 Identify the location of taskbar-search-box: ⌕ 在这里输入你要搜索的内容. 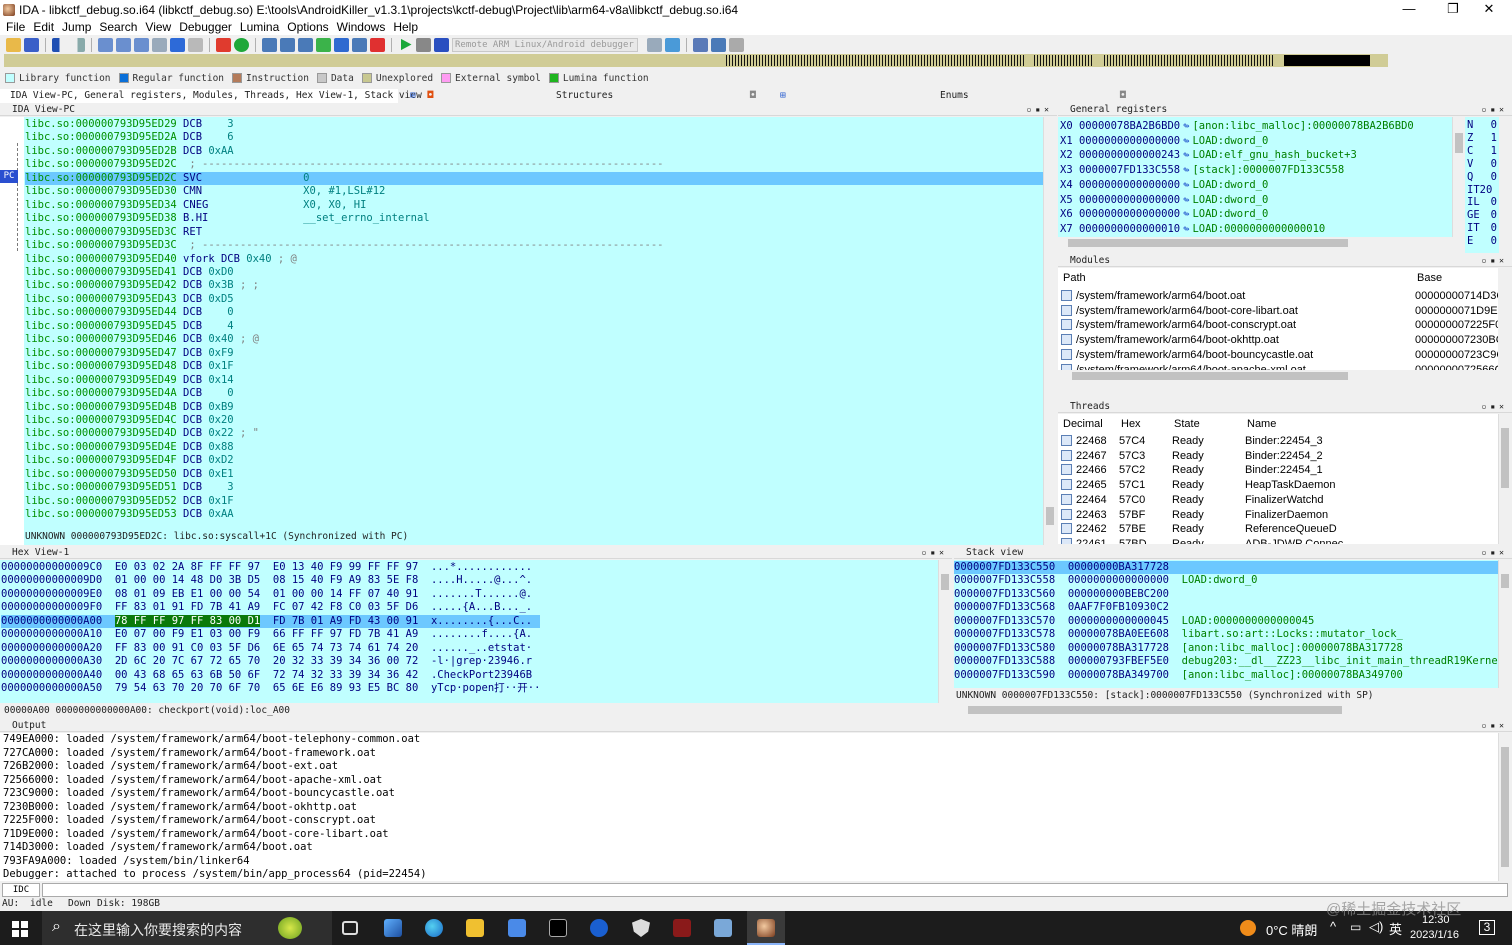
(187, 928).